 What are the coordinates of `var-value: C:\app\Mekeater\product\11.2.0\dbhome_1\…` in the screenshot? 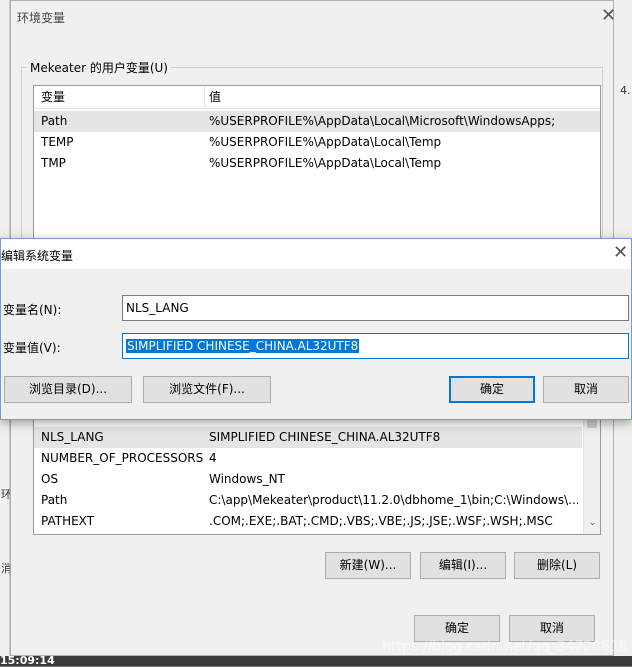 It's located at (393, 500).